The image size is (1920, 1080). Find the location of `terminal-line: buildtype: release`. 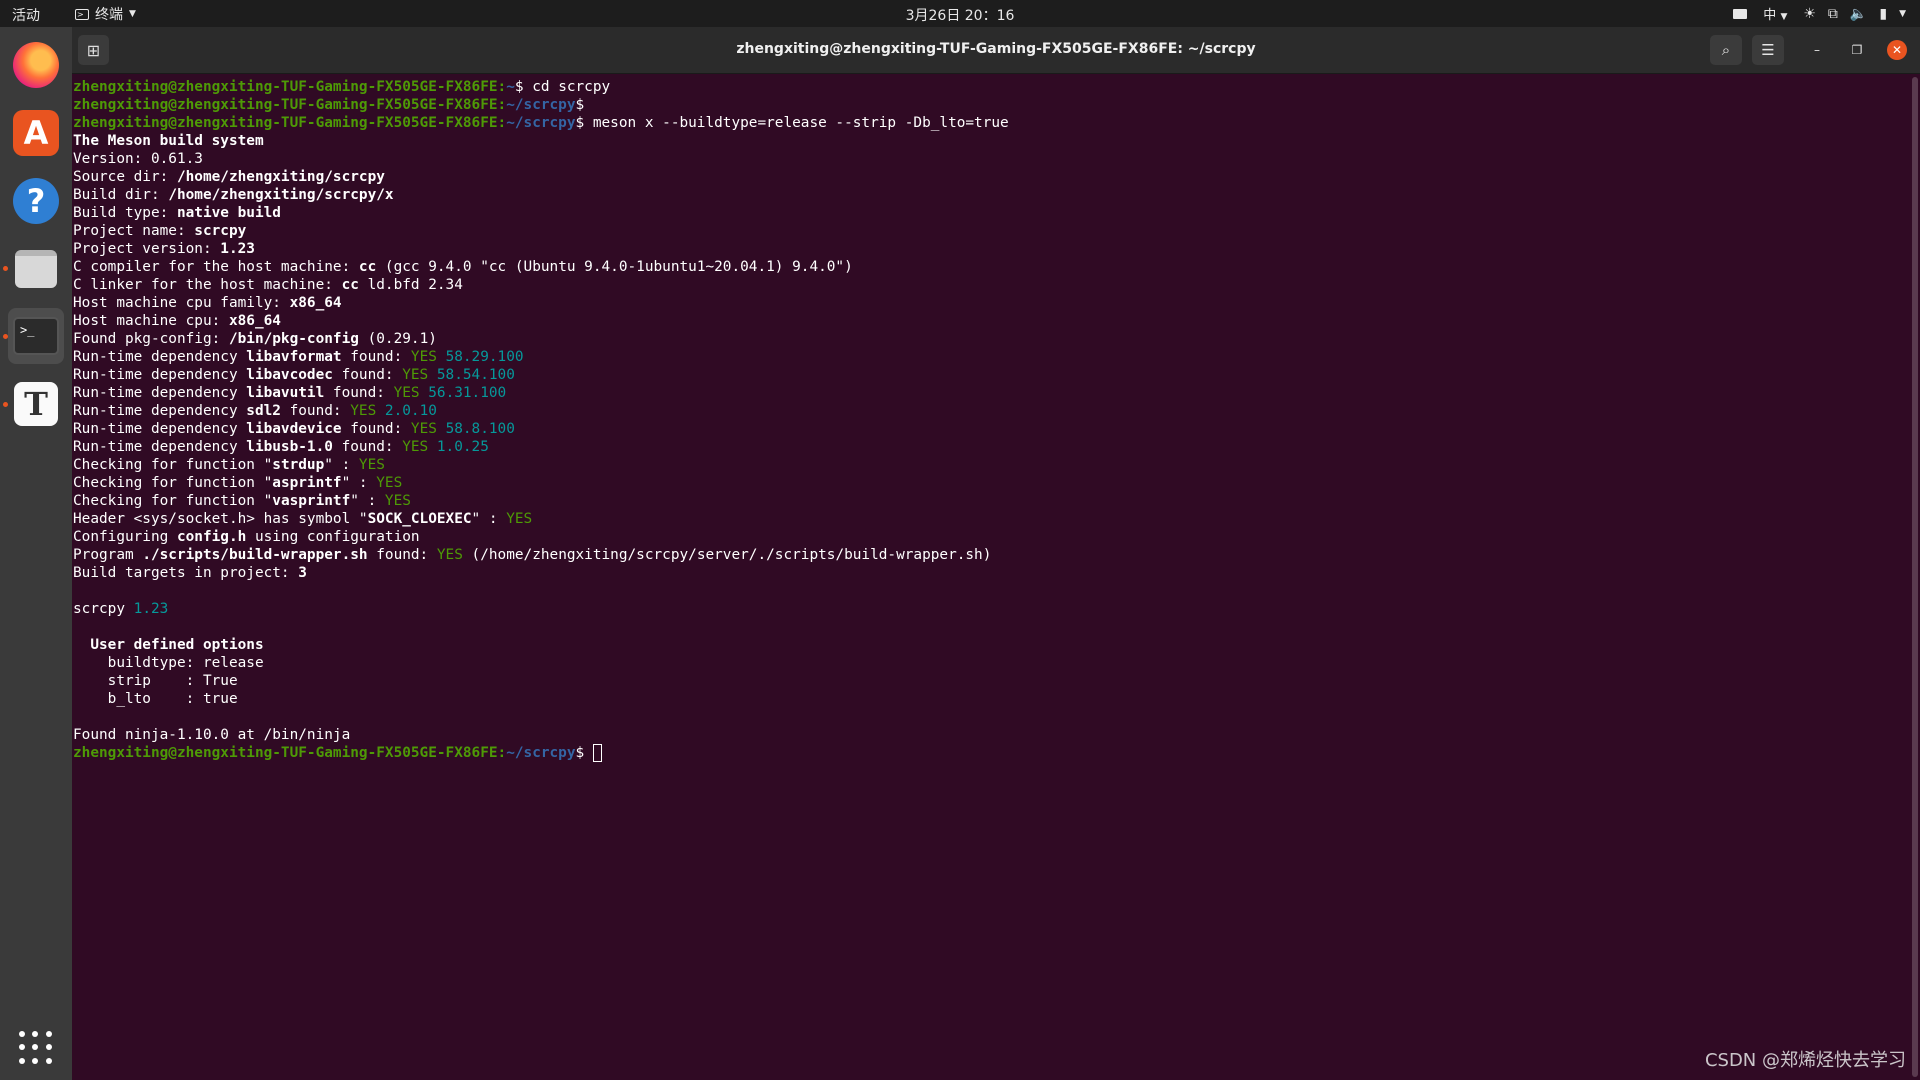

terminal-line: buildtype: release is located at coordinates (990, 663).